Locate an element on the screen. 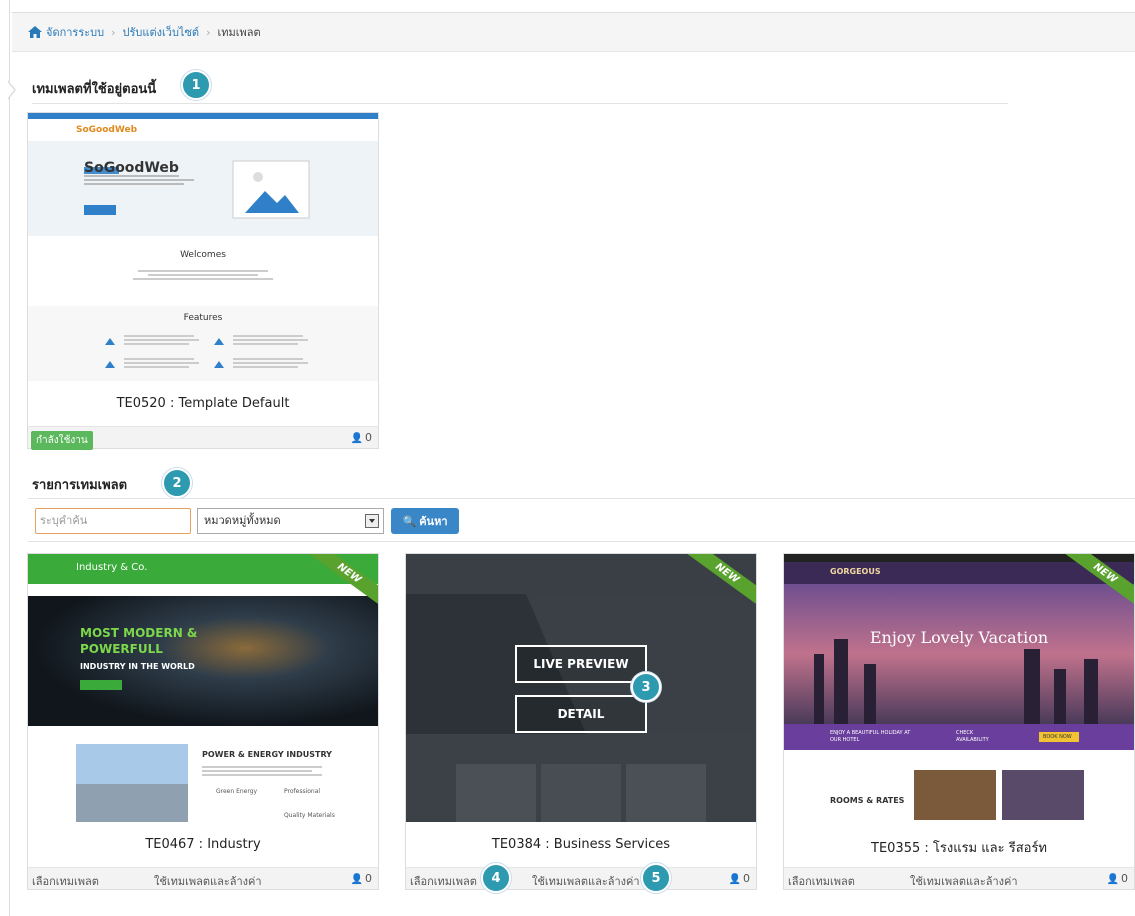 The image size is (1135, 916). step-badge-1: 1 is located at coordinates (196, 85).